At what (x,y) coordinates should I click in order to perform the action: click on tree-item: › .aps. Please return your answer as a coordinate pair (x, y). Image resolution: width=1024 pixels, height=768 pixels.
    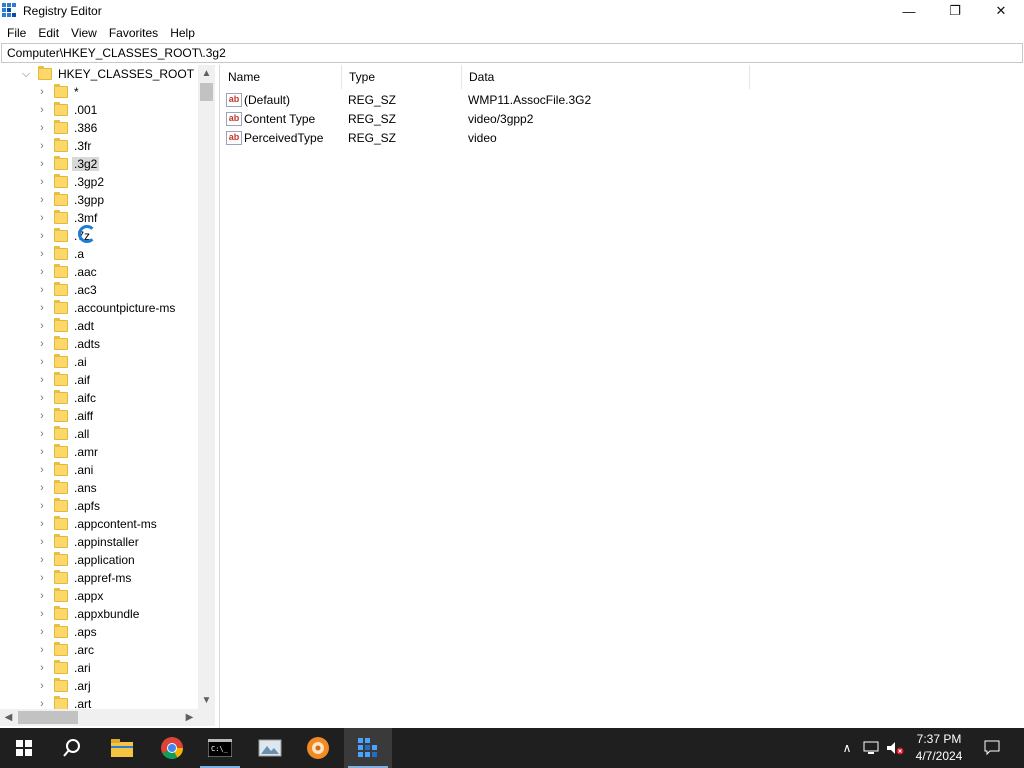
    Looking at the image, I should click on (67, 632).